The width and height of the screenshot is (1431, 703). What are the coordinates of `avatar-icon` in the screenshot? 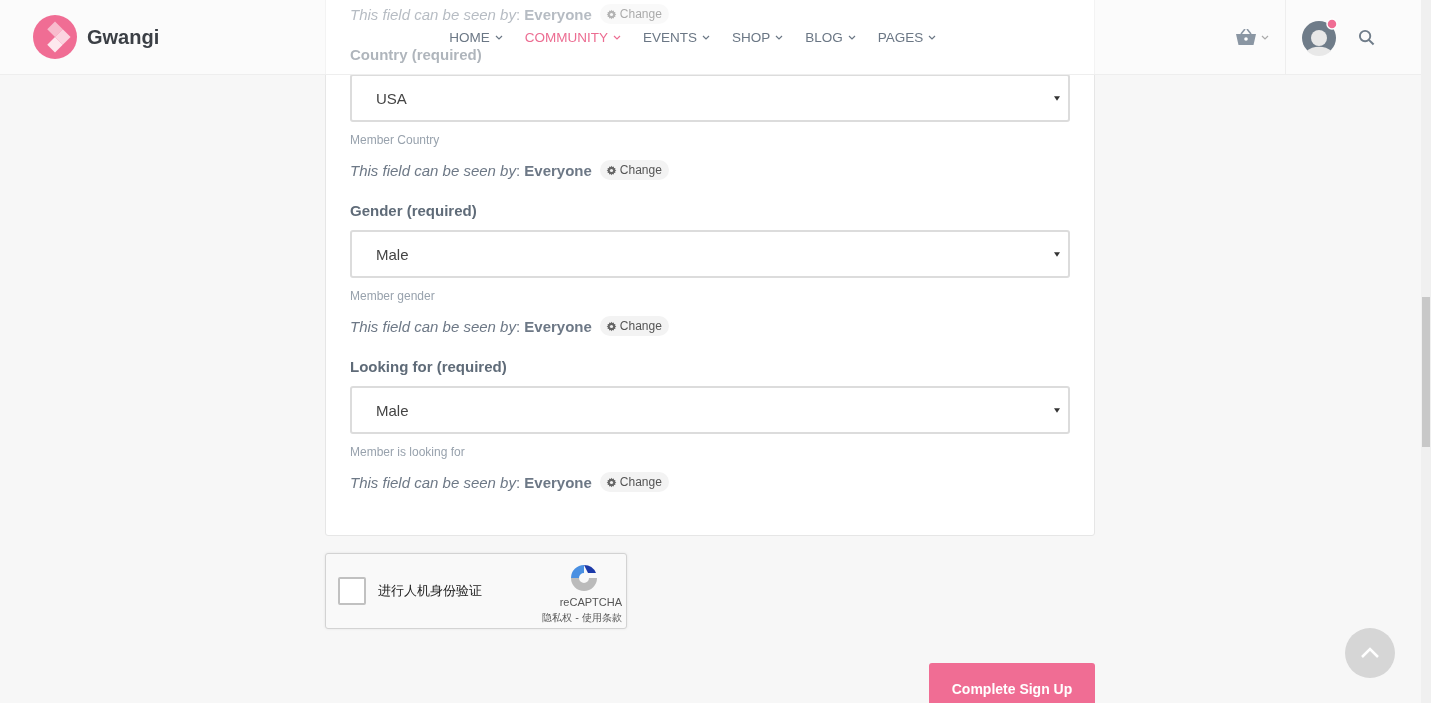 It's located at (1321, 37).